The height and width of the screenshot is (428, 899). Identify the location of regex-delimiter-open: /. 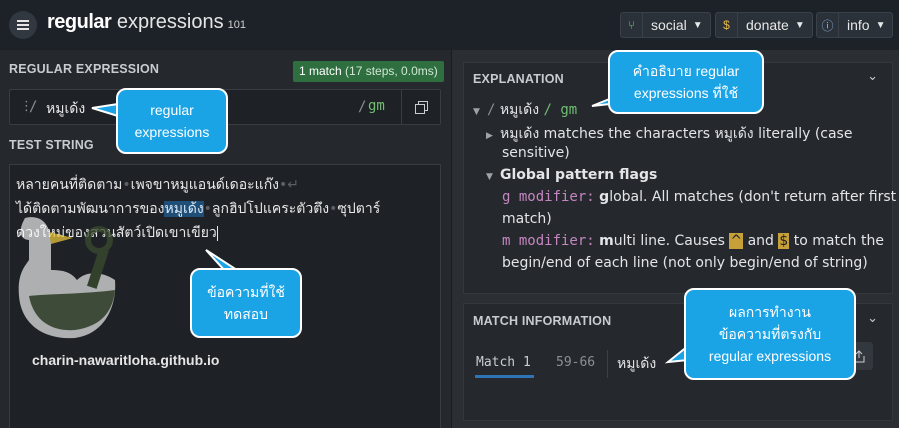
(33, 107).